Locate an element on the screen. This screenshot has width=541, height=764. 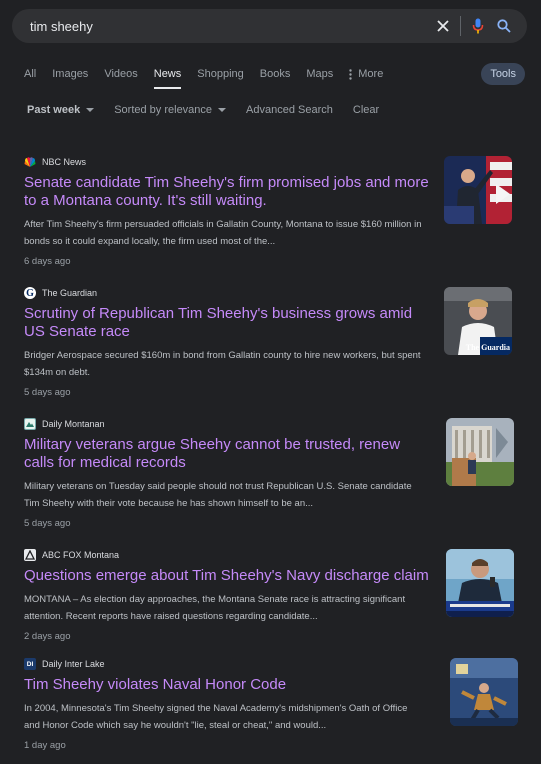
result-source-name: ABC FOX Montana is located at coordinates (81, 555).